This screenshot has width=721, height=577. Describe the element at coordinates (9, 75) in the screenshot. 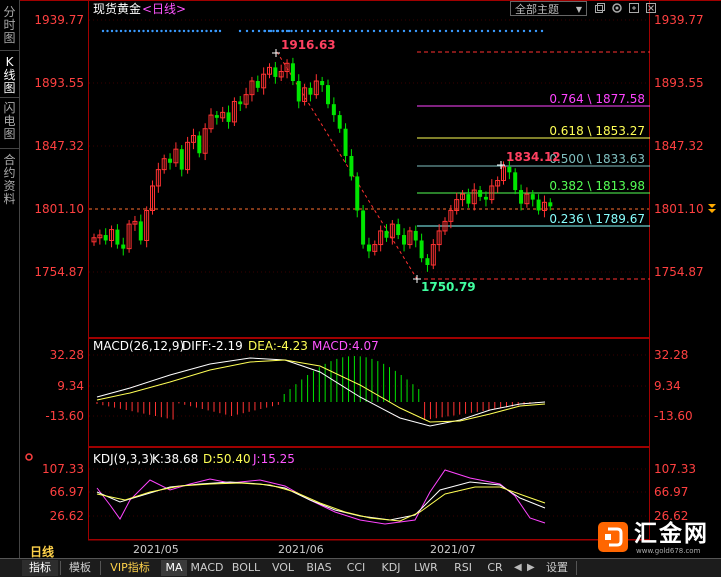

I see `tab-kline: K线图` at that location.